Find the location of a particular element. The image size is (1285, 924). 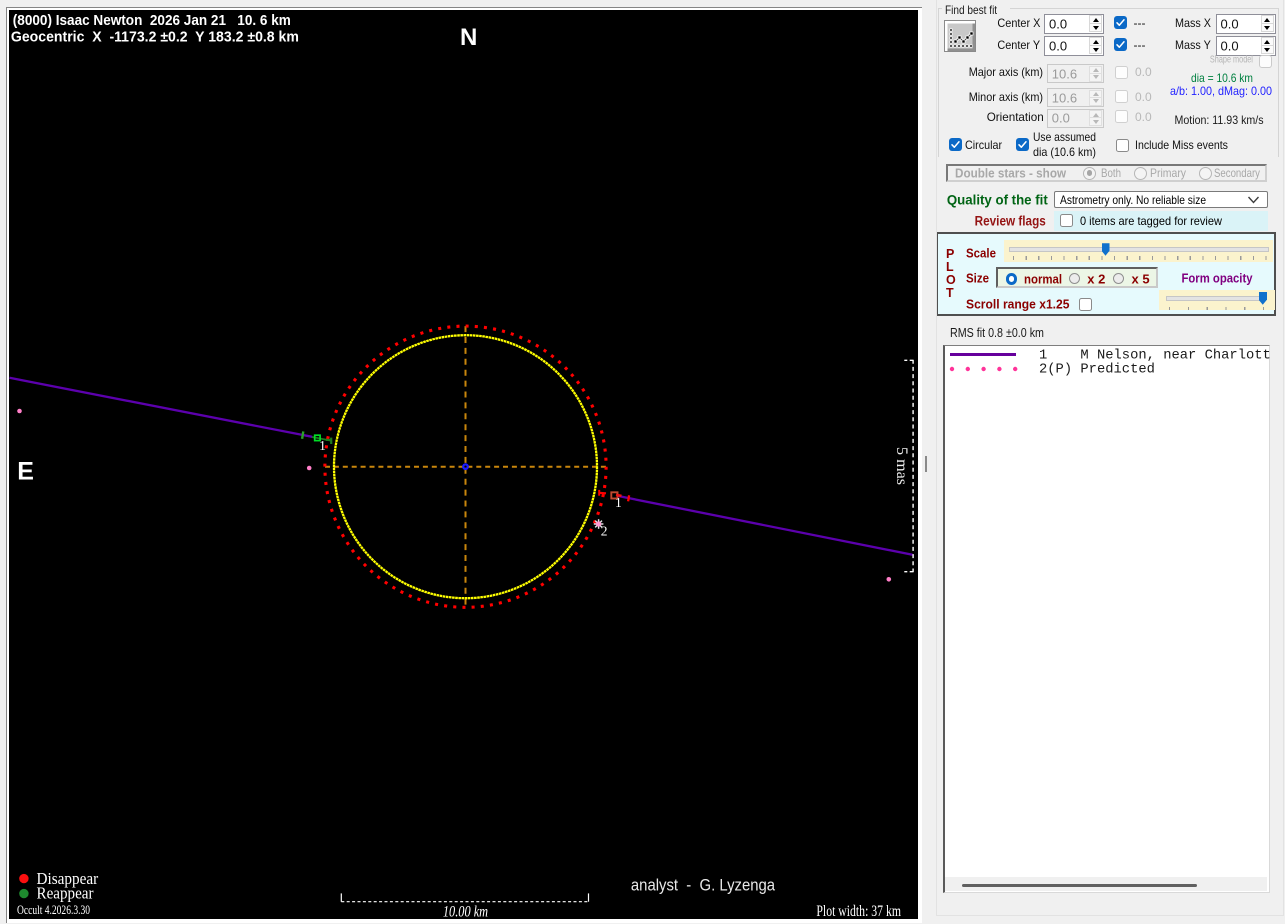

svg-text: Plot width: 37 km is located at coordinates (858, 910).